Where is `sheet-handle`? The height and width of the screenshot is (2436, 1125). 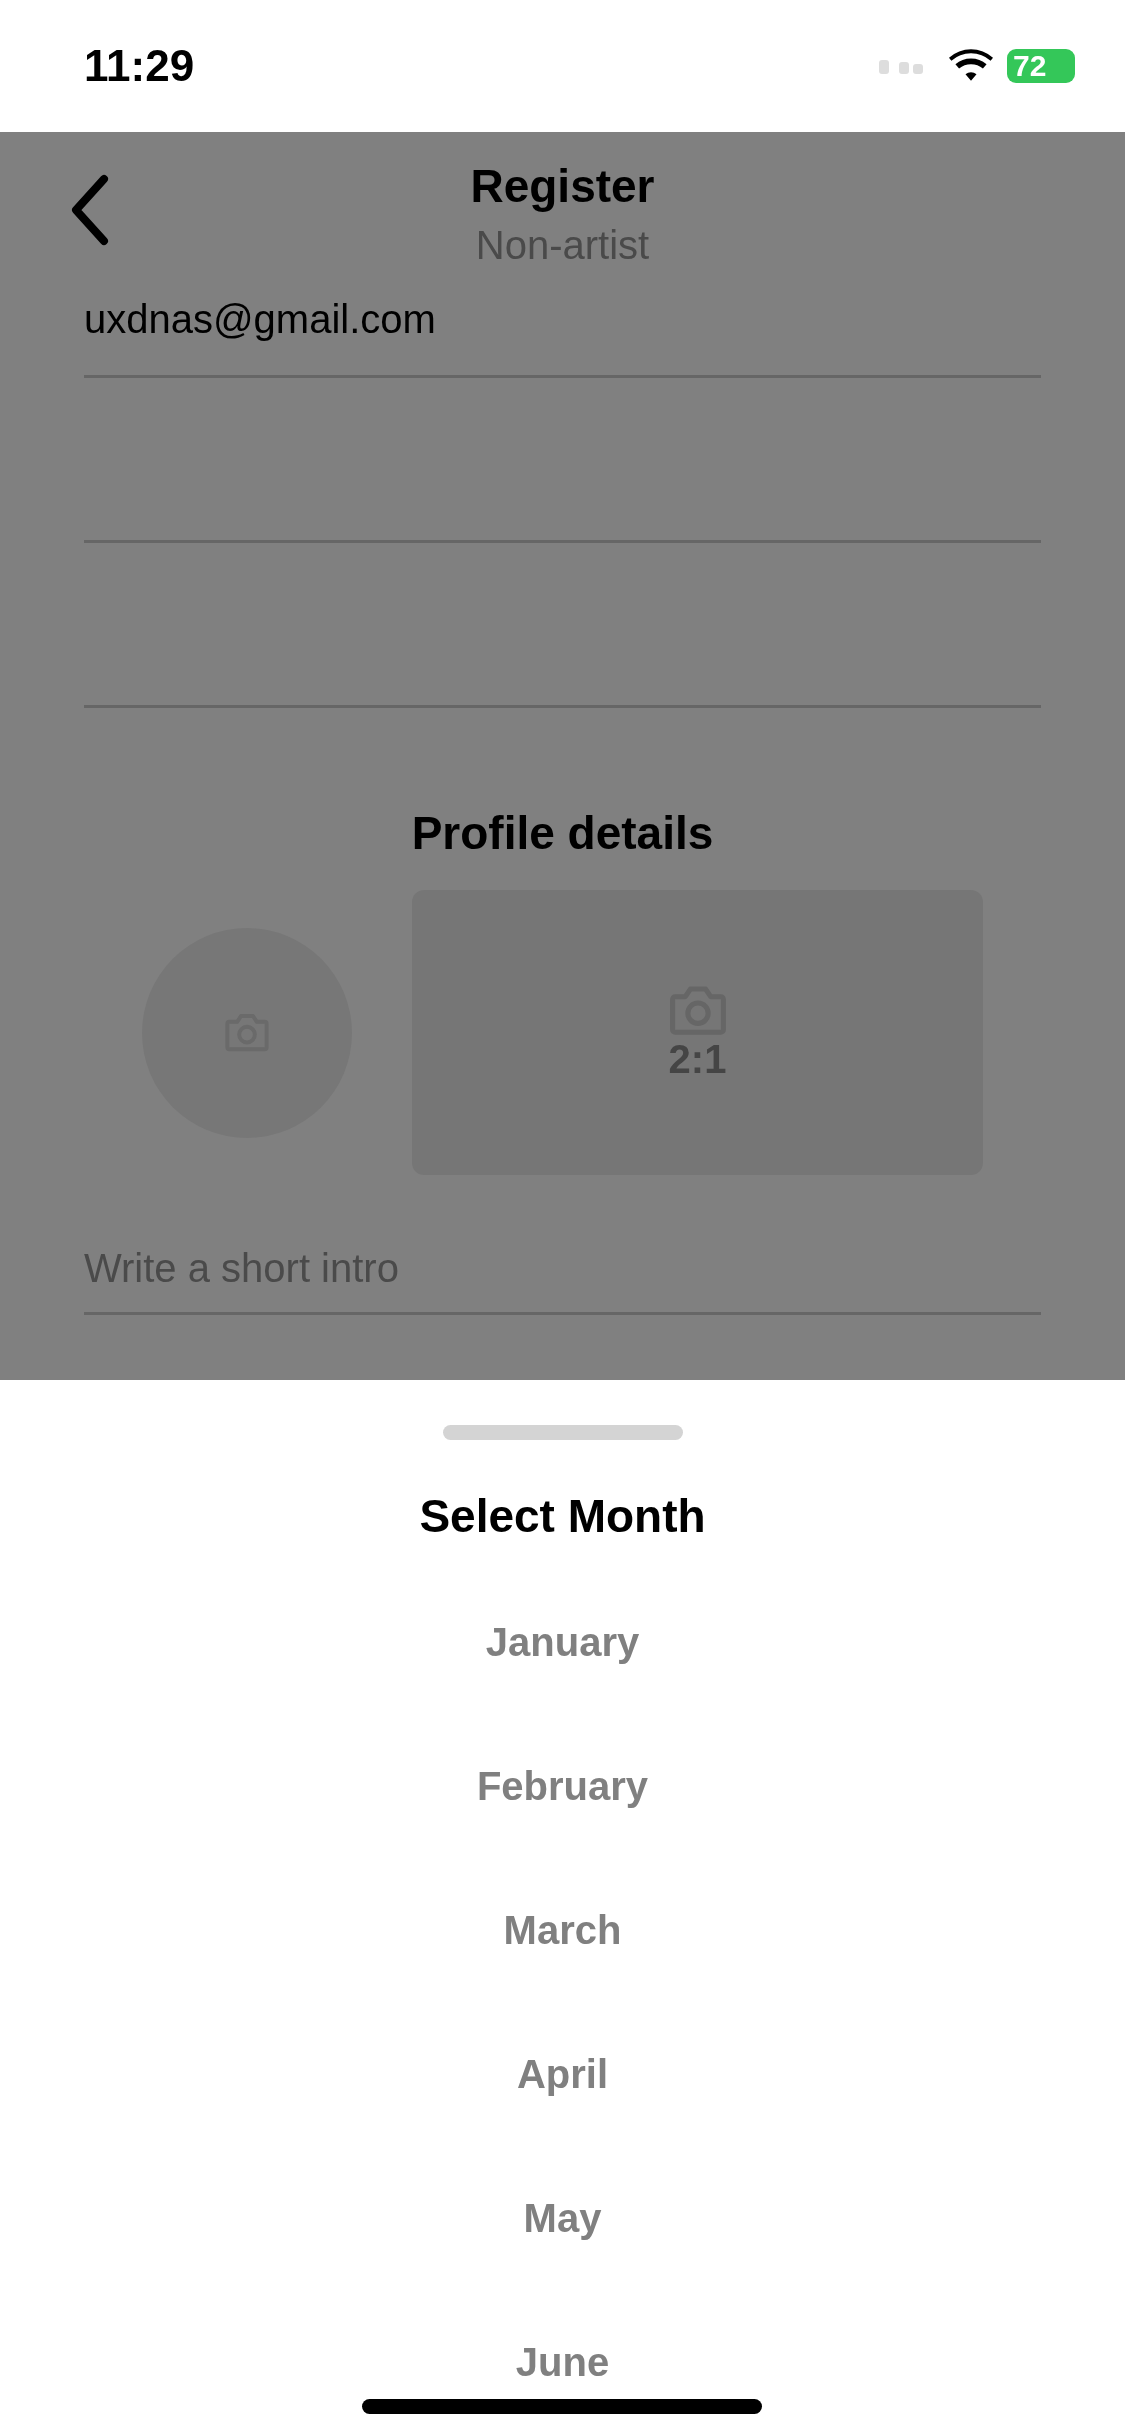 sheet-handle is located at coordinates (562, 1432).